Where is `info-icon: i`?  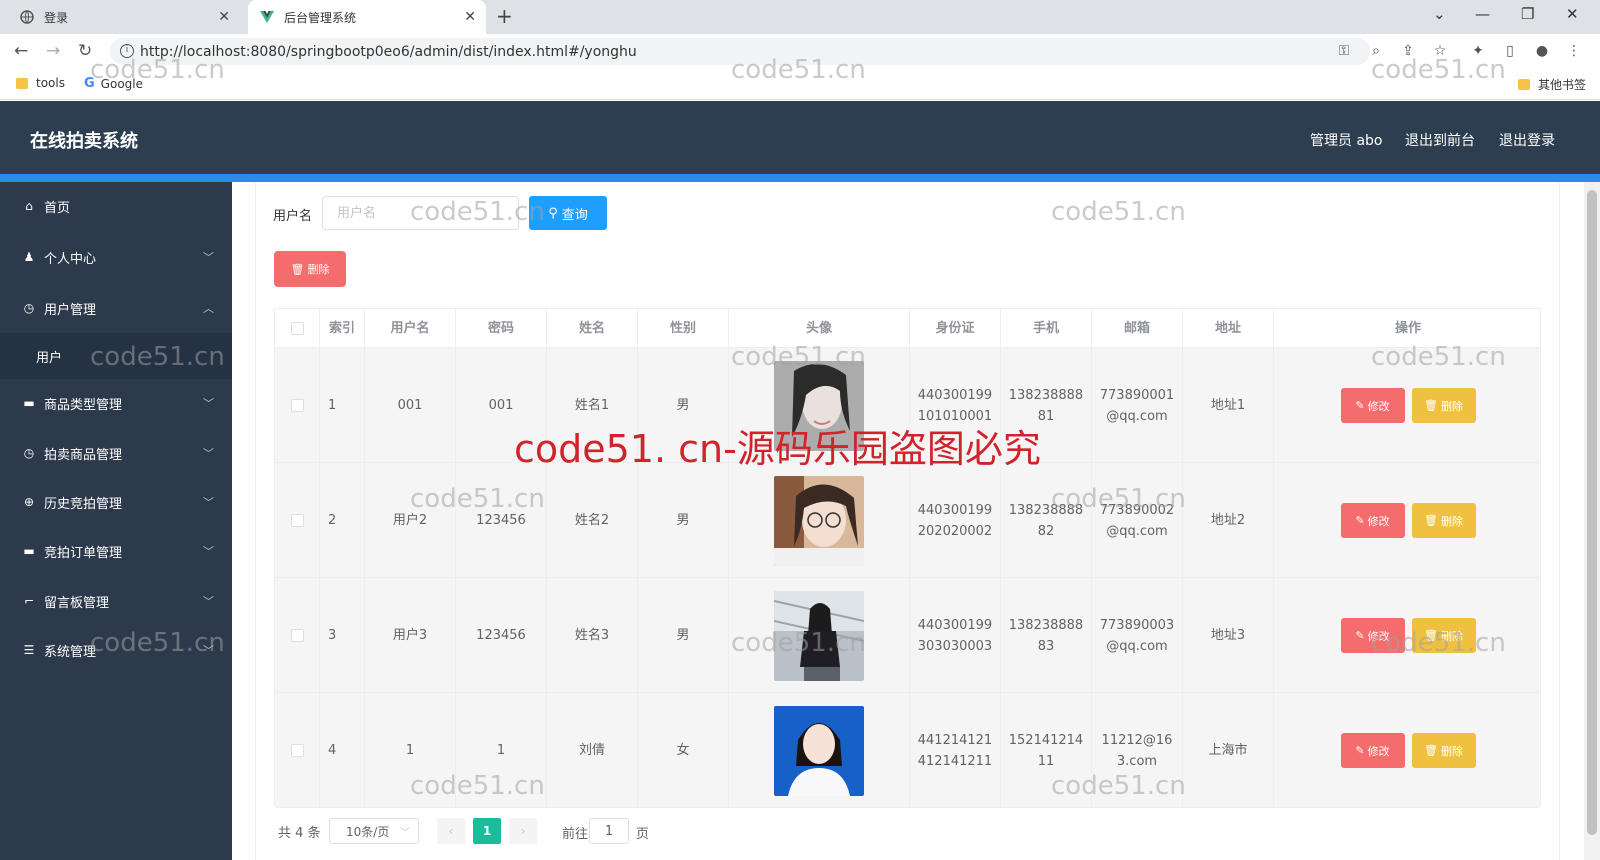 info-icon: i is located at coordinates (127, 51).